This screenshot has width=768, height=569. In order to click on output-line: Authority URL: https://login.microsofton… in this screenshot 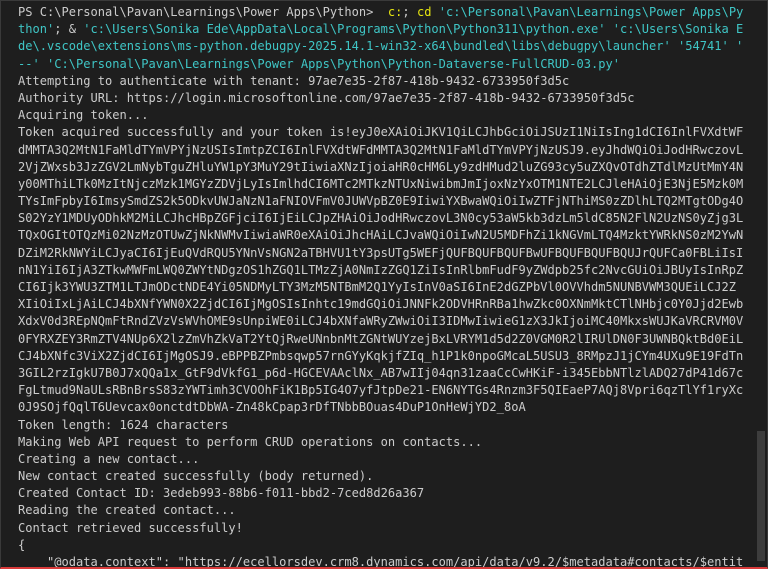, I will do `click(326, 97)`.